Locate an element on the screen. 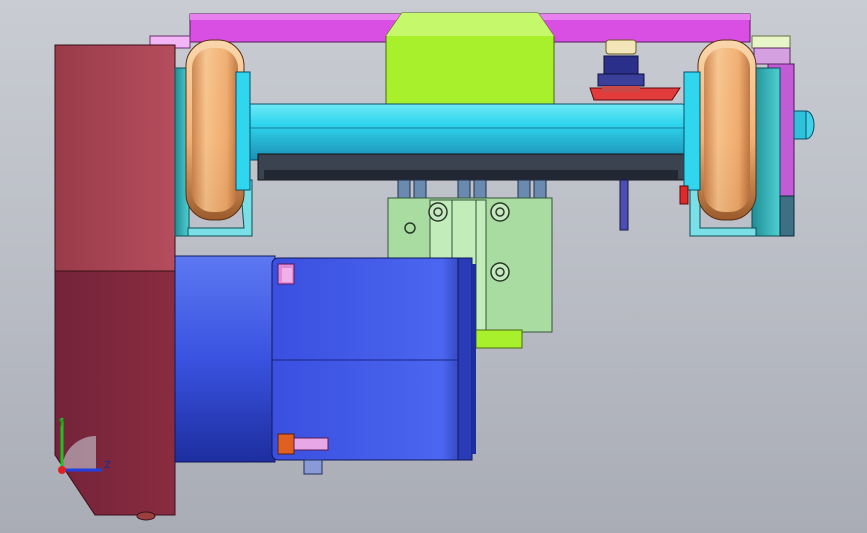 The height and width of the screenshot is (533, 867). y-axis-label: Y is located at coordinates (61, 423).